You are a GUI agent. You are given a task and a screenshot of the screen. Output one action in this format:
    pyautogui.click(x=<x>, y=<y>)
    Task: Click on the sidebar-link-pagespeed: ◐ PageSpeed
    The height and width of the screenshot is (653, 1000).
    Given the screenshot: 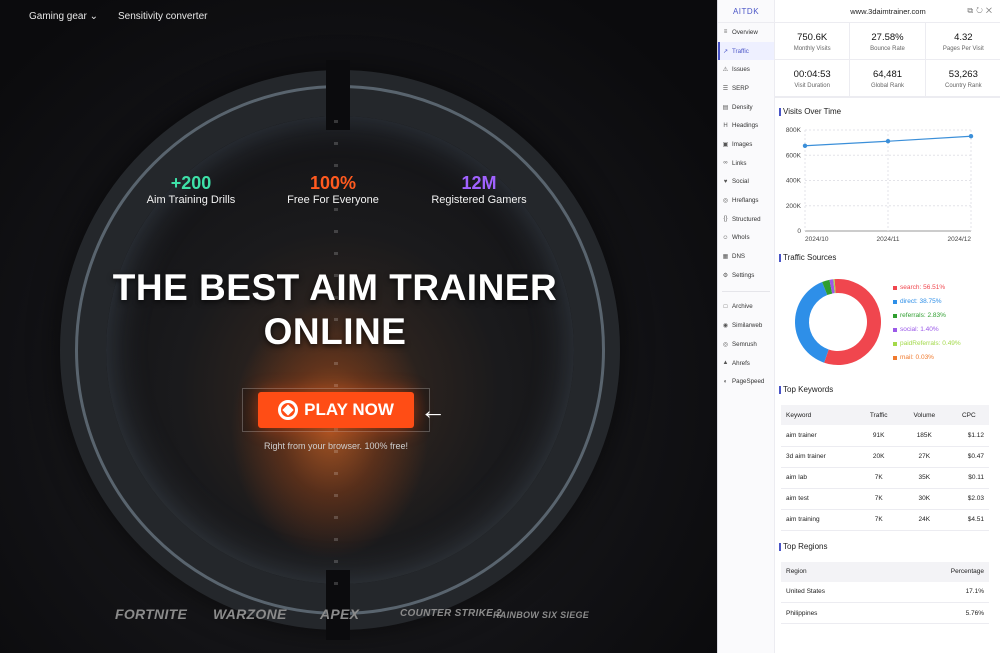 What is the action you would take?
    pyautogui.click(x=746, y=381)
    